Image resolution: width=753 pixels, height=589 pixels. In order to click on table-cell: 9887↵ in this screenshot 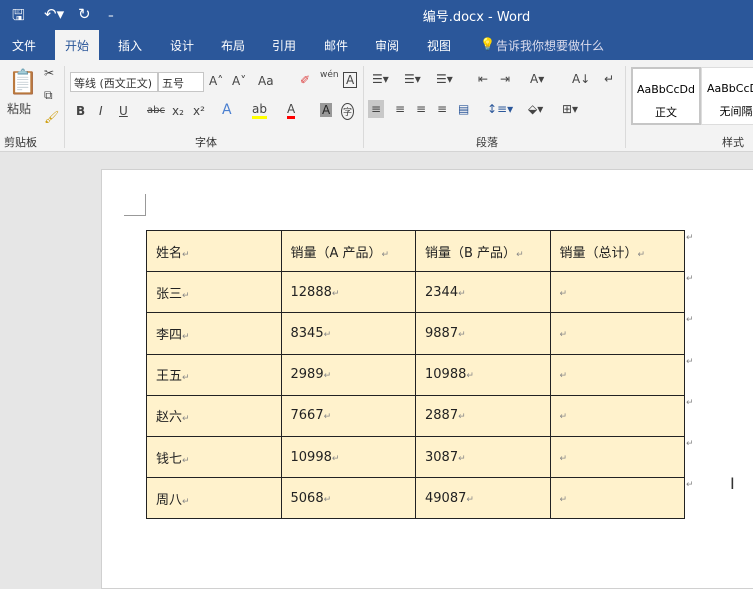, I will do `click(483, 333)`.